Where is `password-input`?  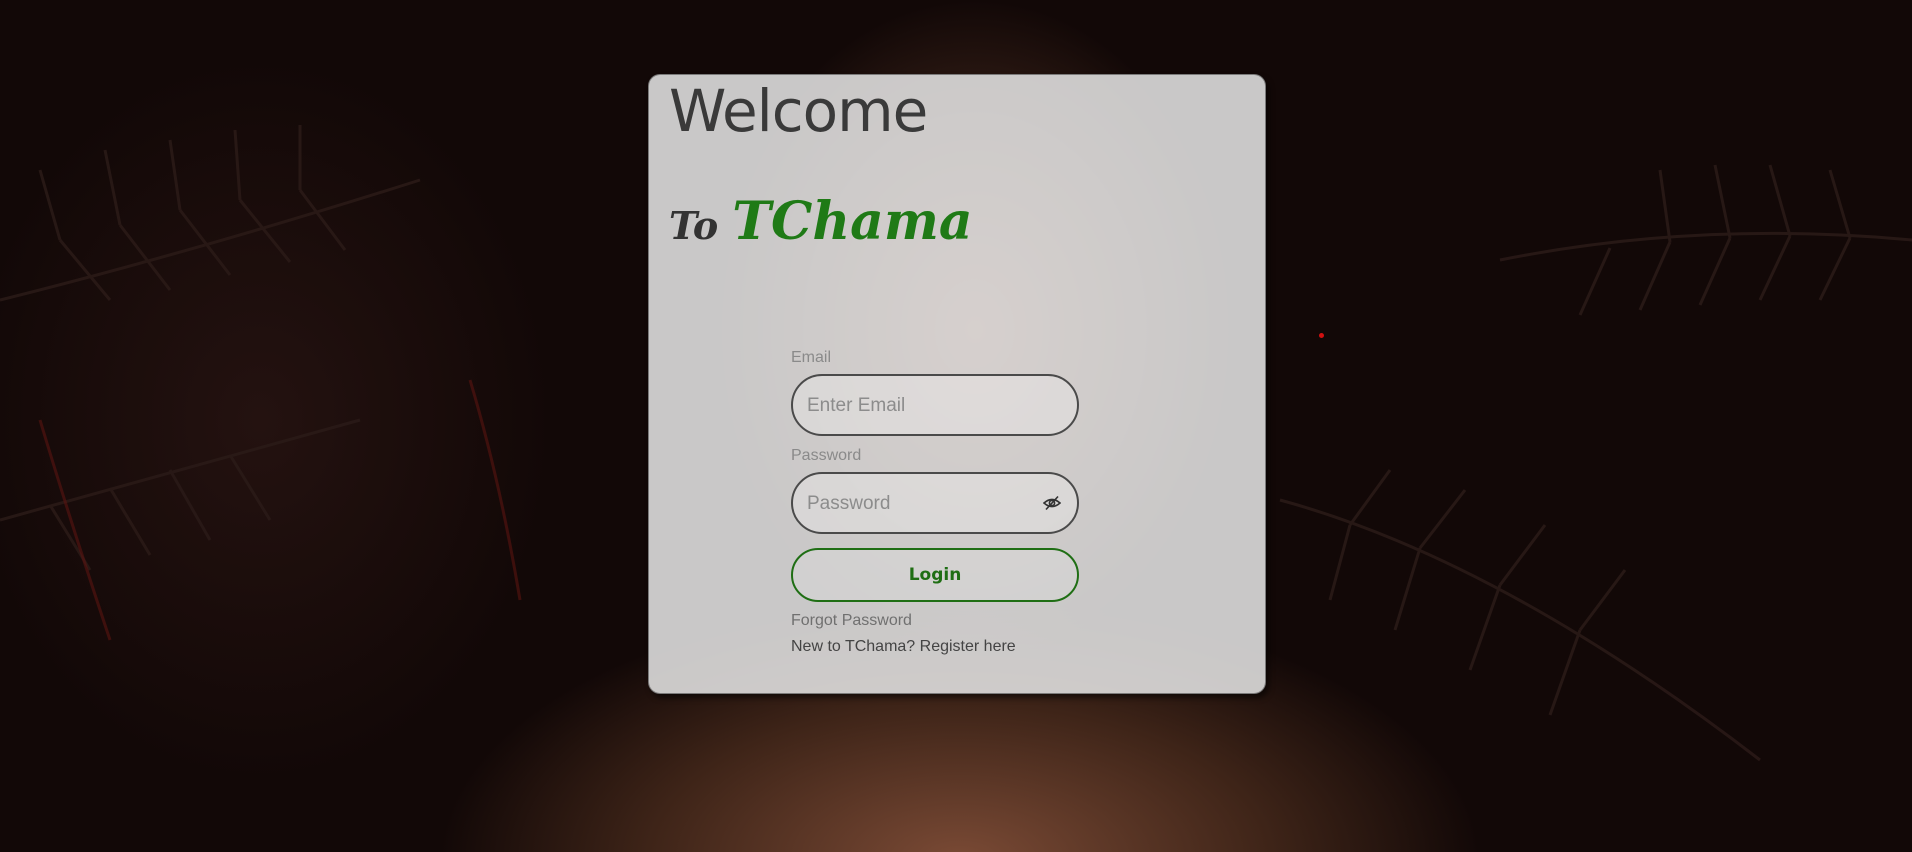
password-input is located at coordinates (922, 504).